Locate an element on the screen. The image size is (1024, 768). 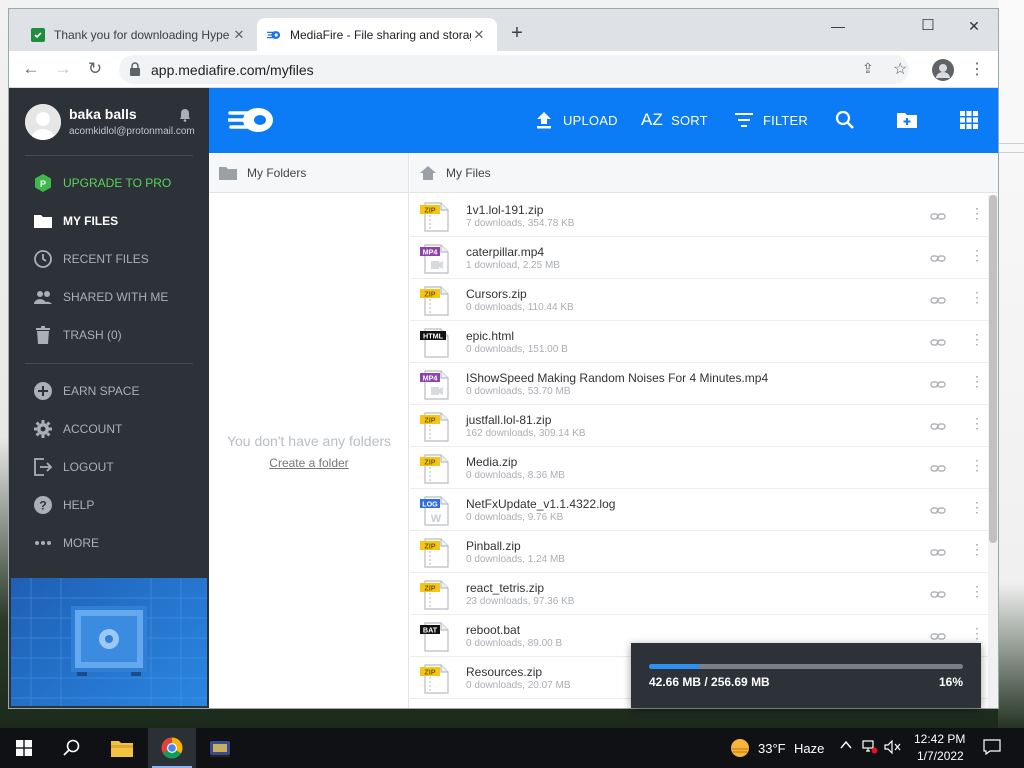
sidebar-item-my-files: MY FILES is located at coordinates (118, 221).